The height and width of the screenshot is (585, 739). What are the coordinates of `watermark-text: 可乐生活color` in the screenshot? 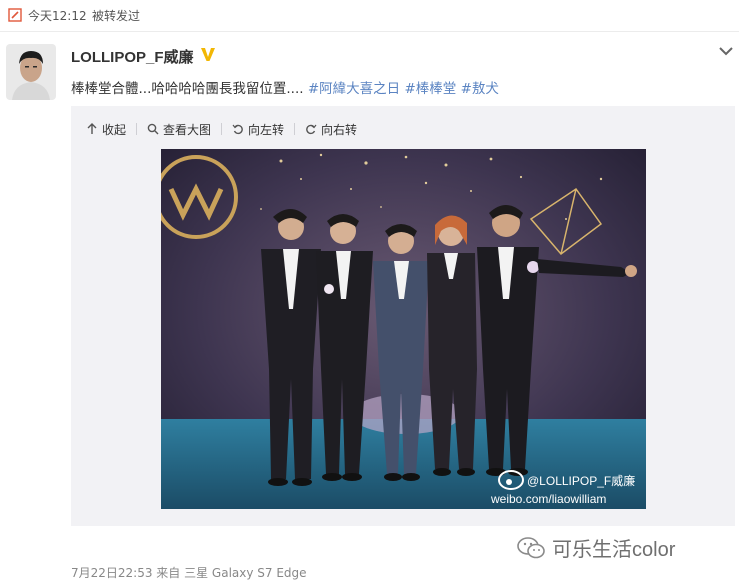 It's located at (614, 550).